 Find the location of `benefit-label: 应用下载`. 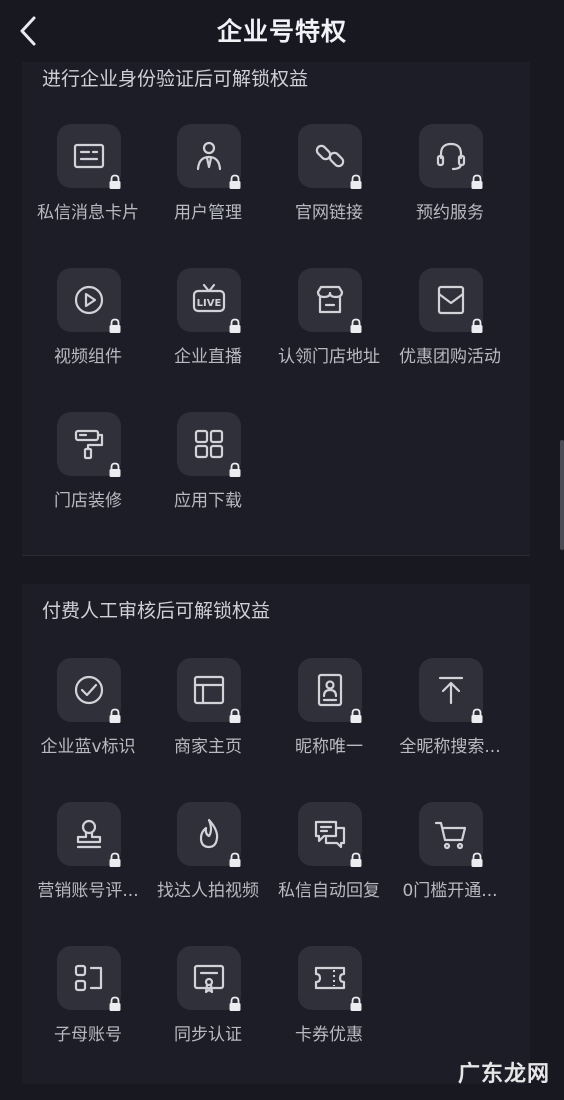

benefit-label: 应用下载 is located at coordinates (208, 501).